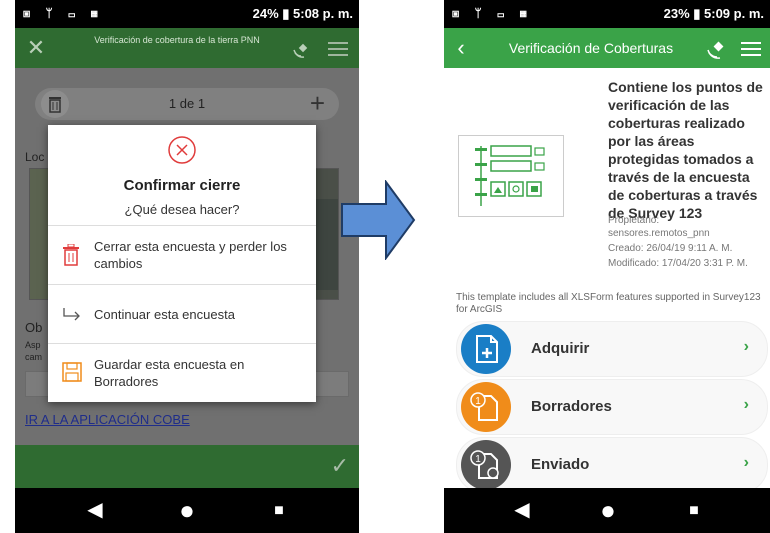 The width and height of the screenshot is (770, 533). What do you see at coordinates (187, 14) in the screenshot?
I see `status-bar: ▣ ᛘ ▭ ▦ 24% ▮ 5:08 p. m.` at bounding box center [187, 14].